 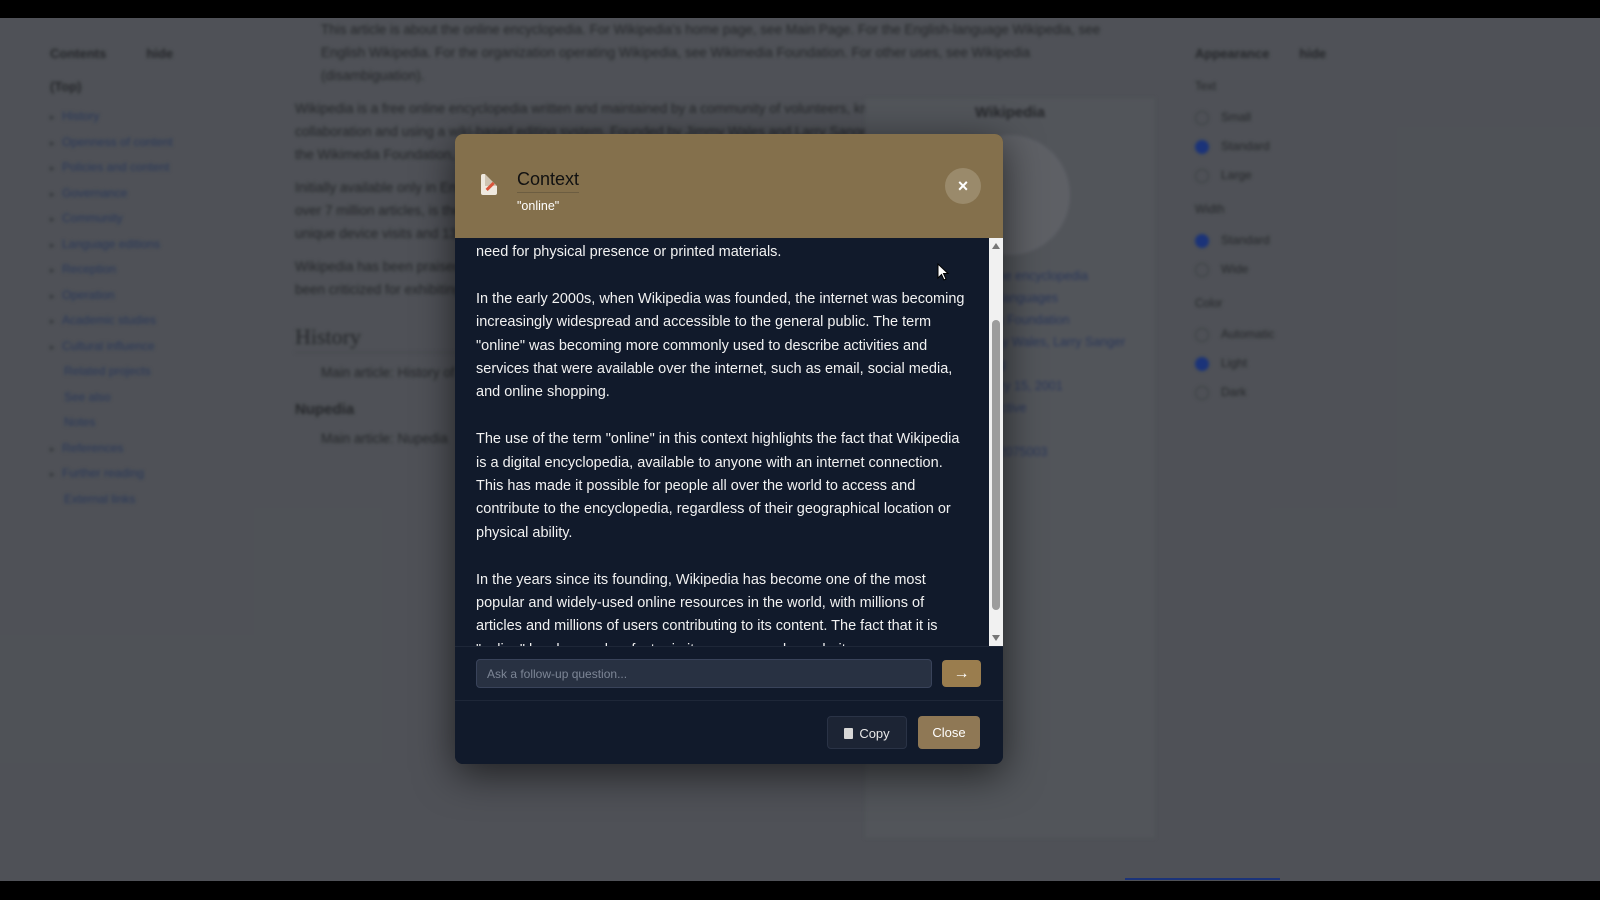 What do you see at coordinates (996, 638) in the screenshot?
I see `scroll-down-arrow-icon` at bounding box center [996, 638].